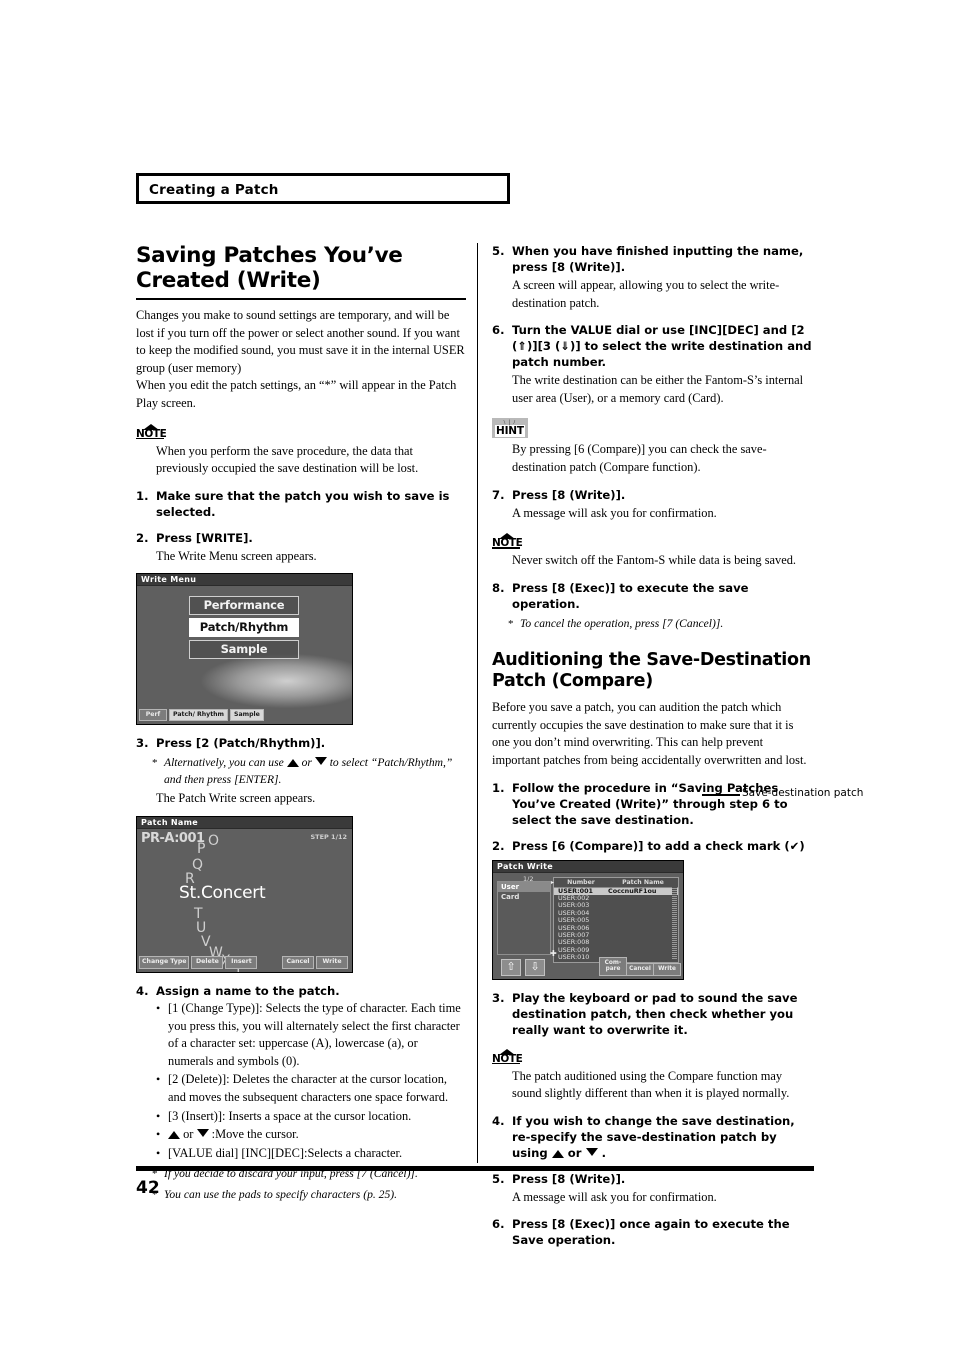 Image resolution: width=954 pixels, height=1351 pixels. I want to click on compare-step-5-text: Press [8 (Write)]., so click(569, 1178).